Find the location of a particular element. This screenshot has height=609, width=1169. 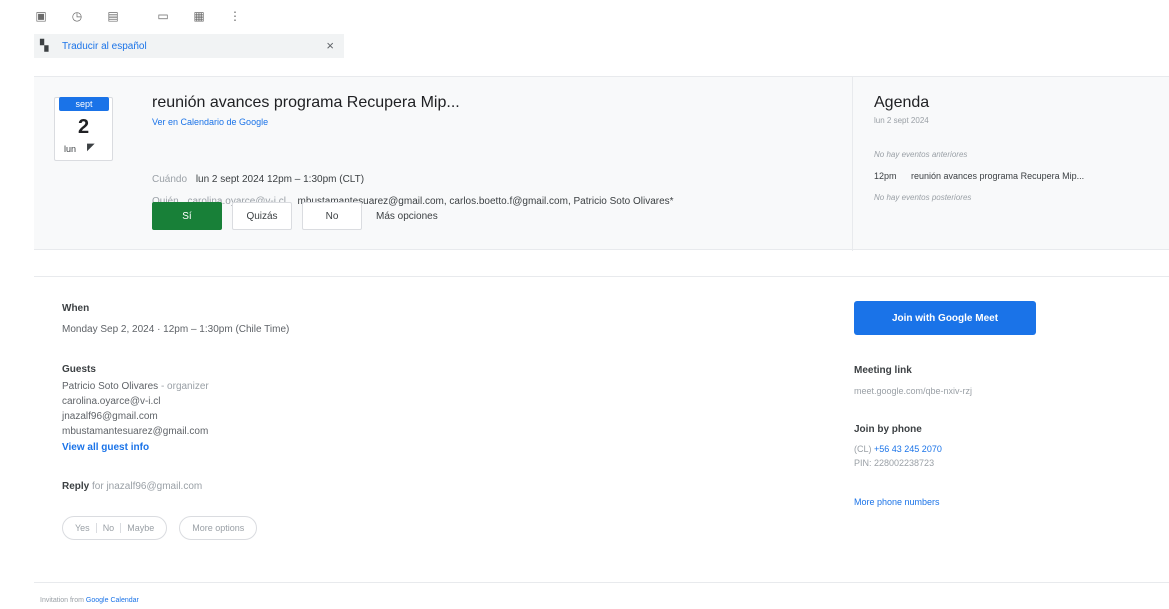

guest-organizer: Patricio Soto Olivares - organizer is located at coordinates (135, 386).